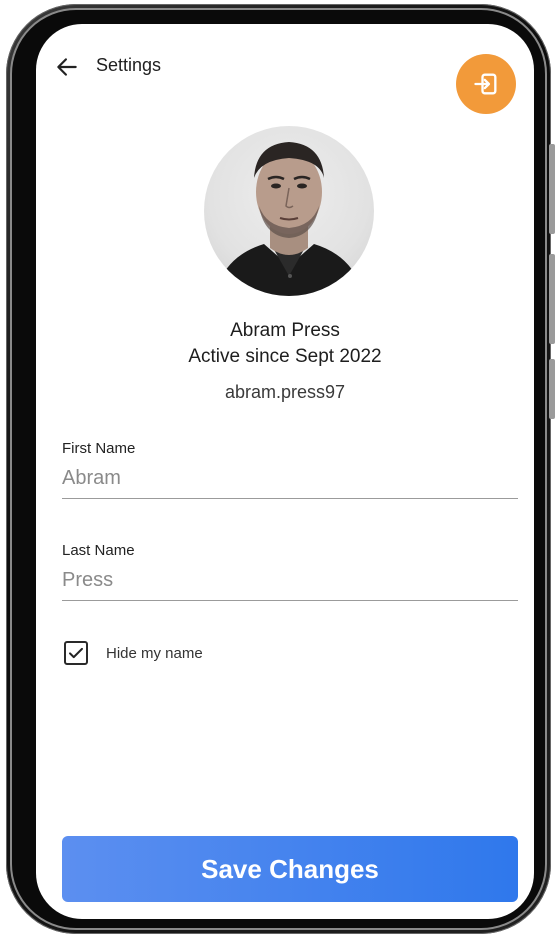 This screenshot has height=938, width=557. What do you see at coordinates (285, 330) in the screenshot?
I see `profile-name: Abram Press` at bounding box center [285, 330].